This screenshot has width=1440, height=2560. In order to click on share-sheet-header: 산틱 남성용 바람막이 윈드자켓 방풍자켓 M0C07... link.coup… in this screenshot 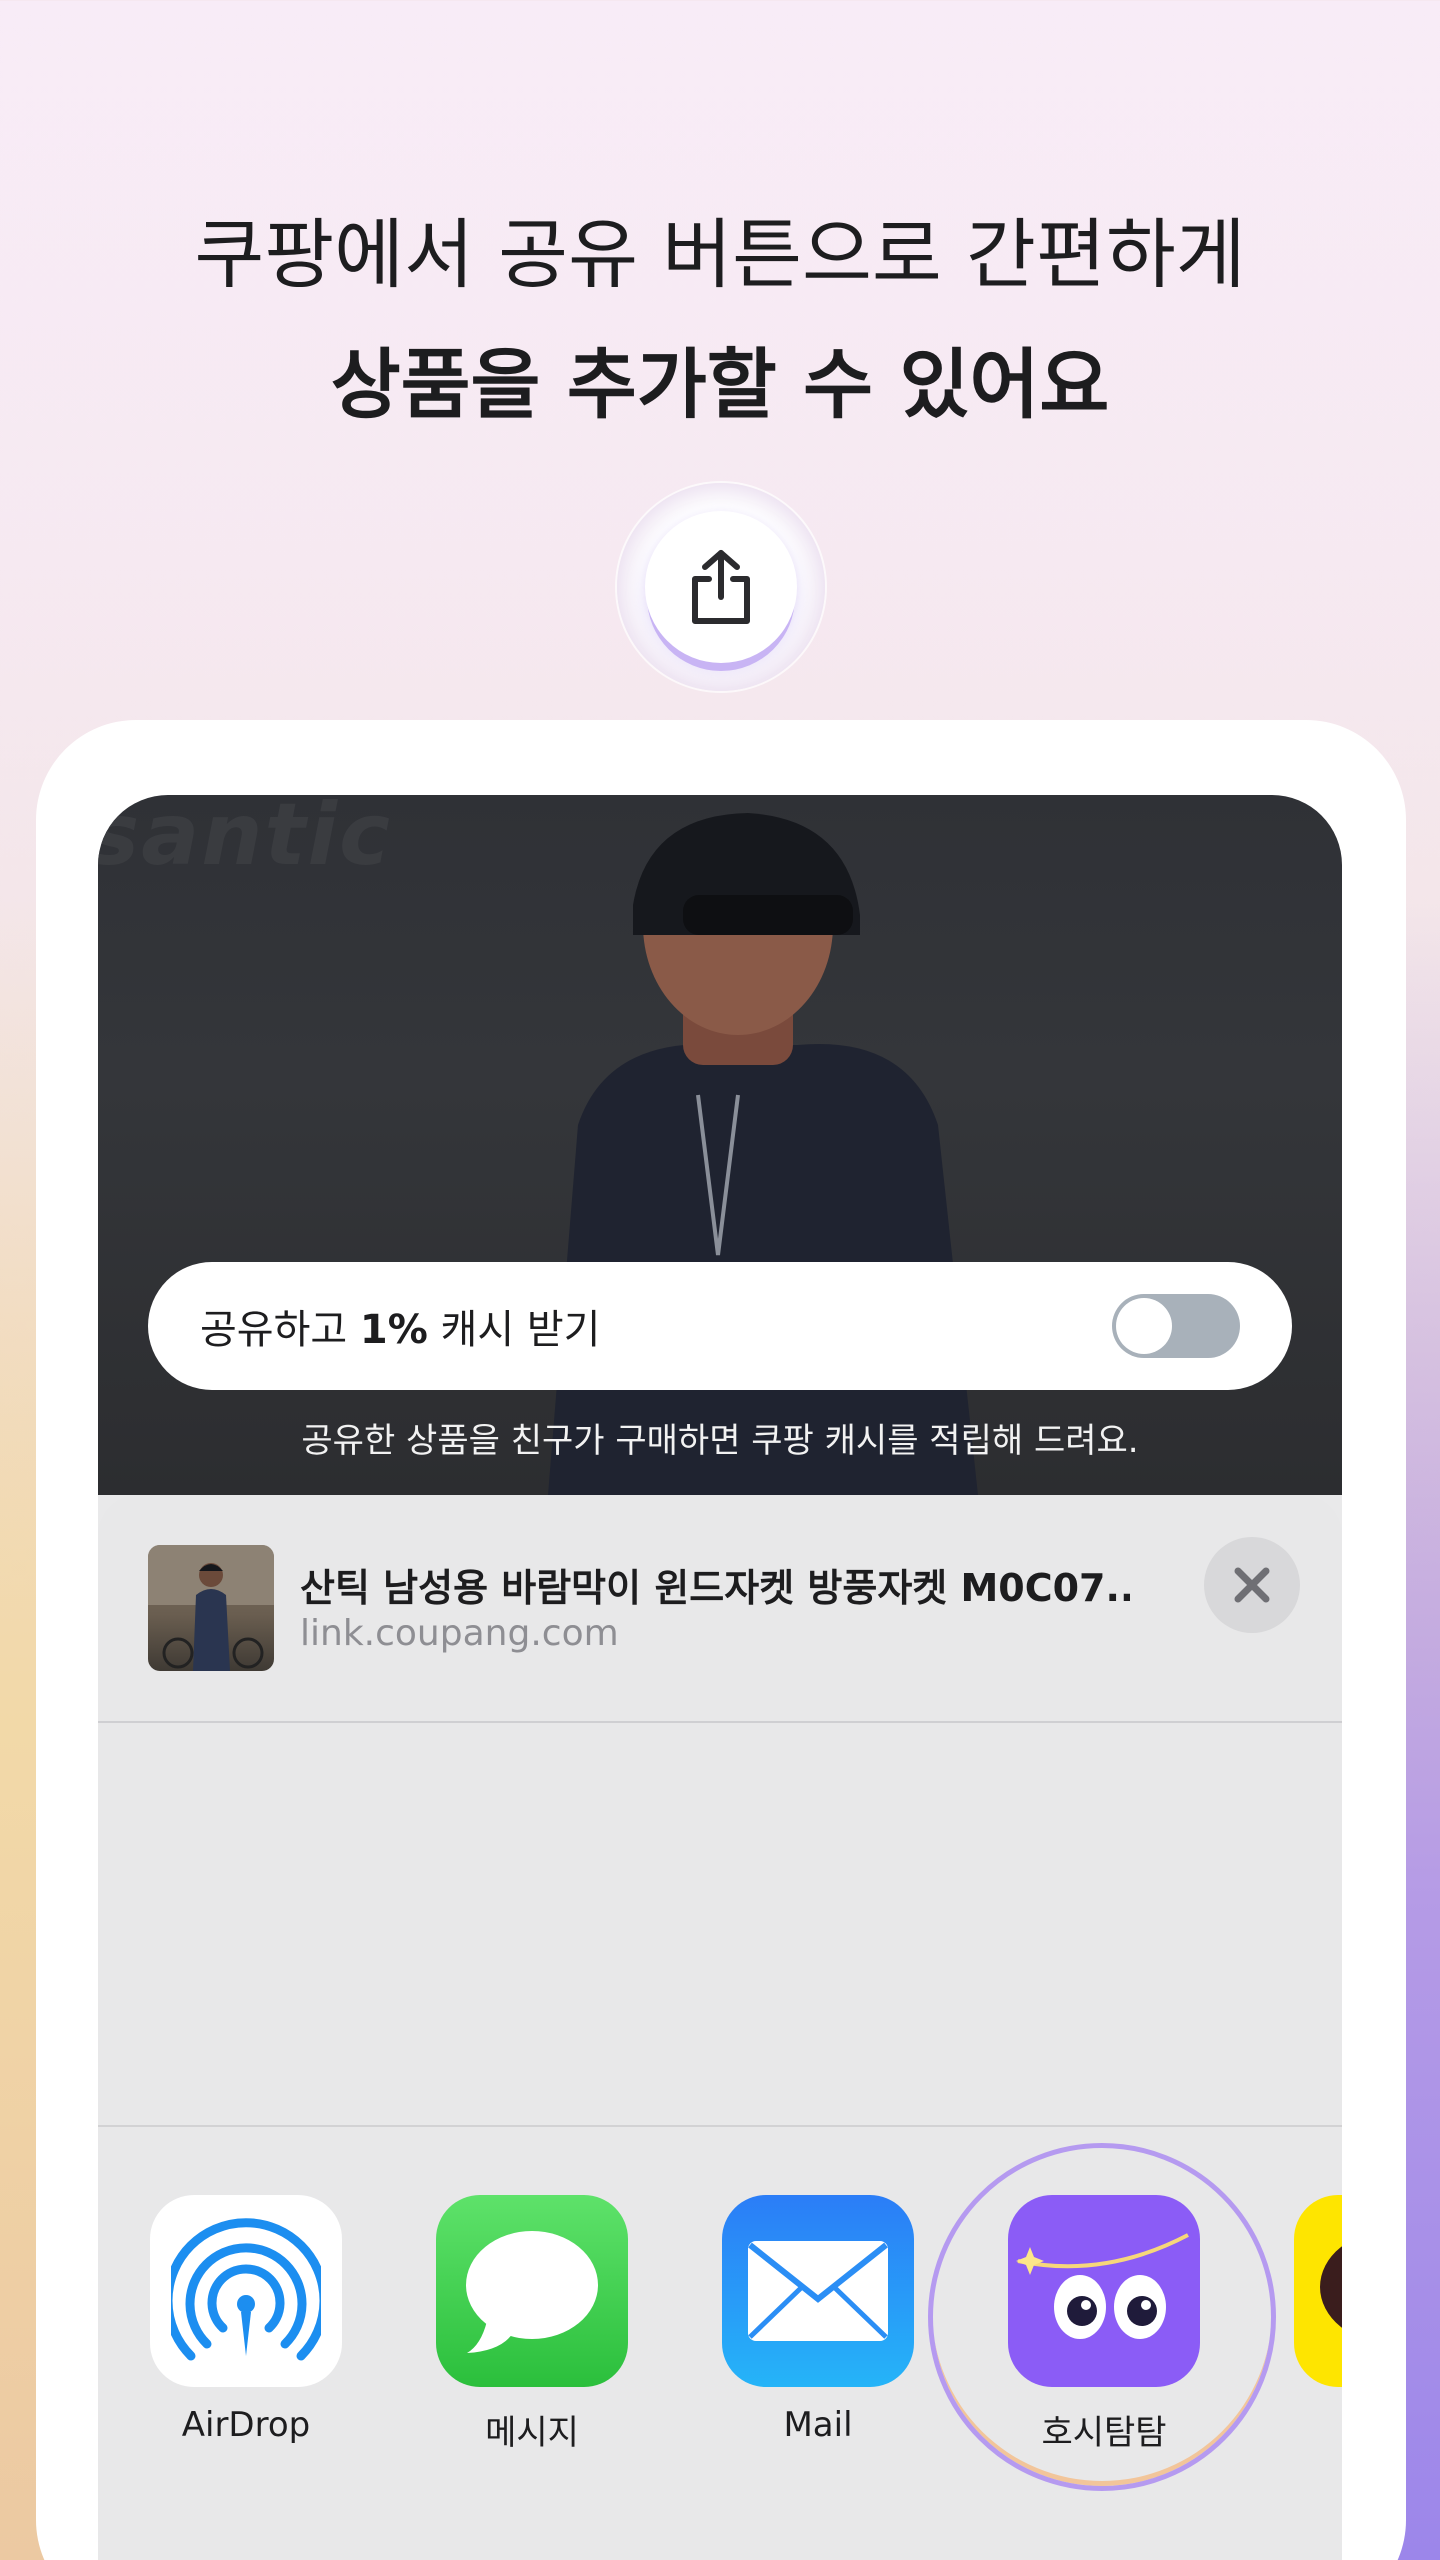, I will do `click(720, 1609)`.